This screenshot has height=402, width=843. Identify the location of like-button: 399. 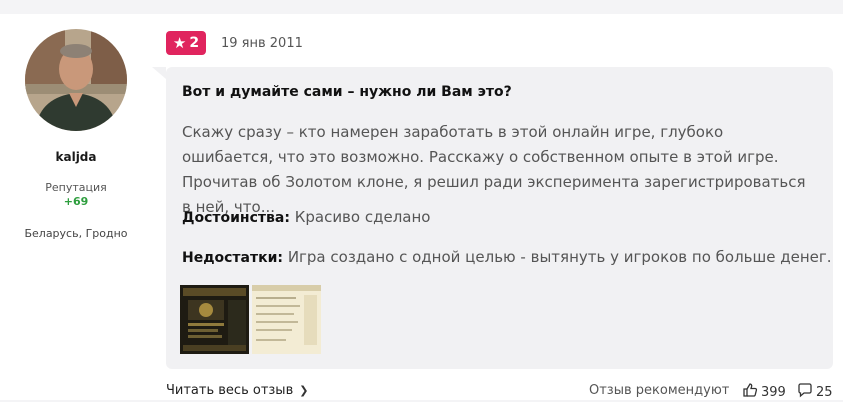
(764, 392).